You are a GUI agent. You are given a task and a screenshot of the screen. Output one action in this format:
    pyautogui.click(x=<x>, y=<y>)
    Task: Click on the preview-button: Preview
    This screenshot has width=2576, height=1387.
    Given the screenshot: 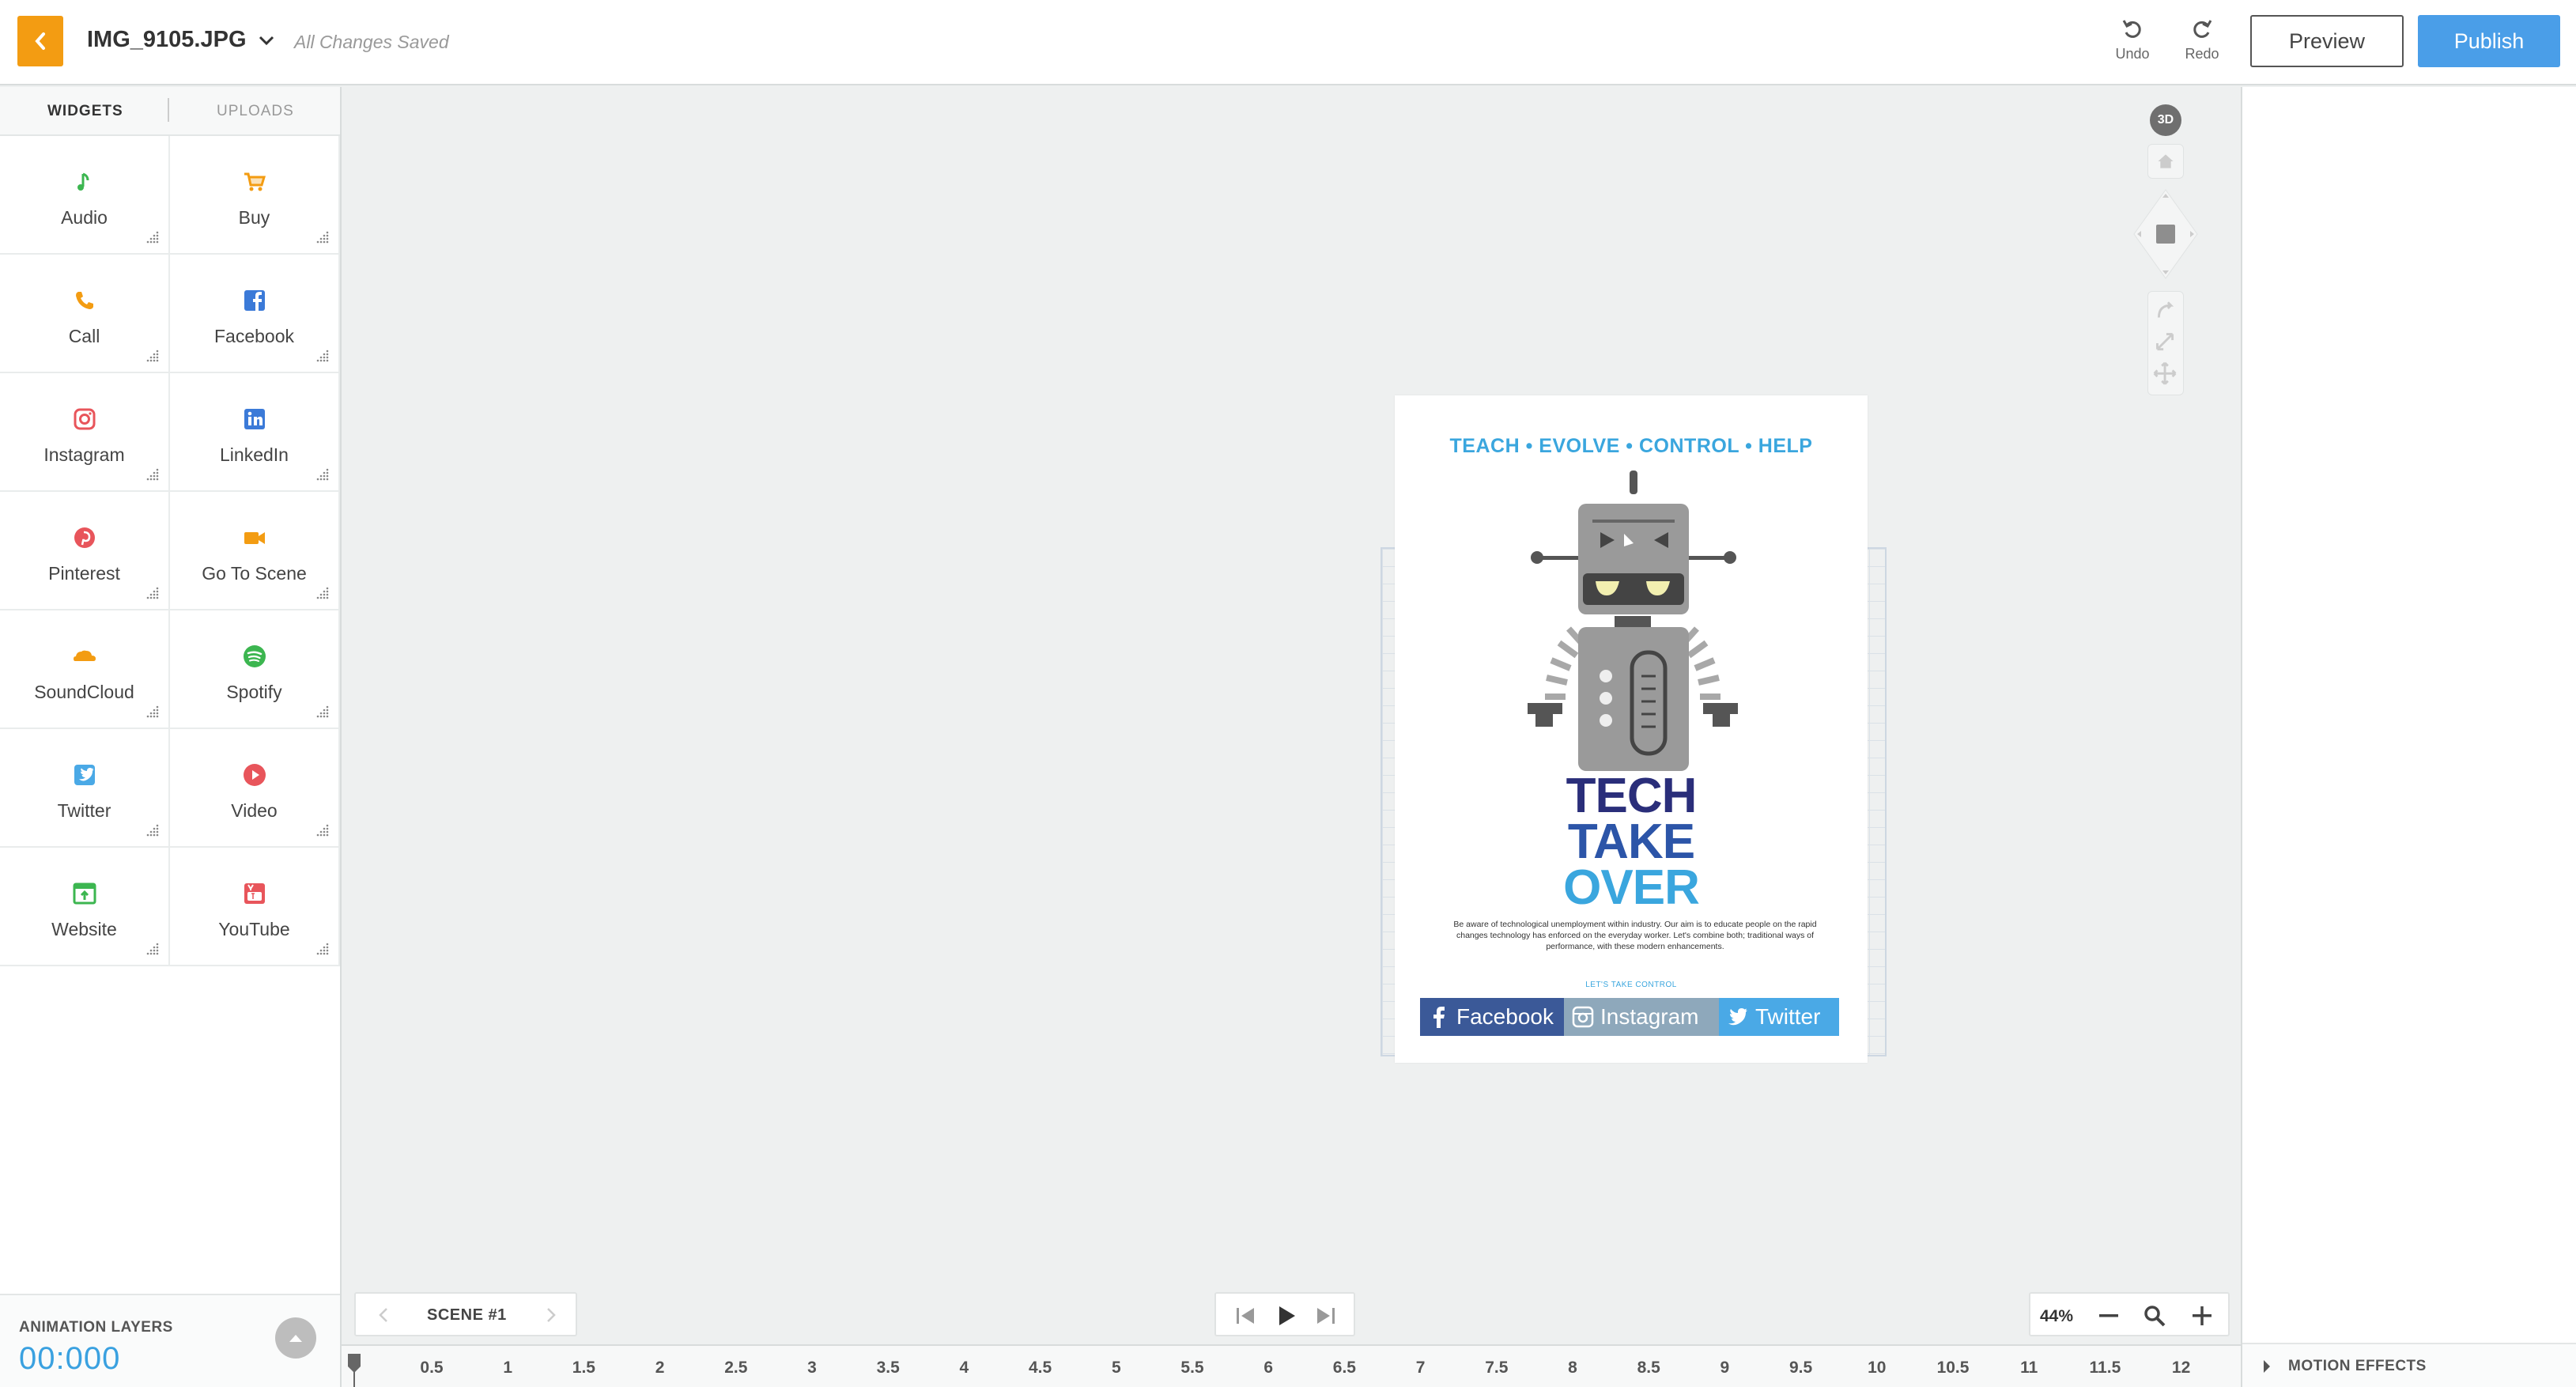 What is the action you would take?
    pyautogui.click(x=2327, y=41)
    